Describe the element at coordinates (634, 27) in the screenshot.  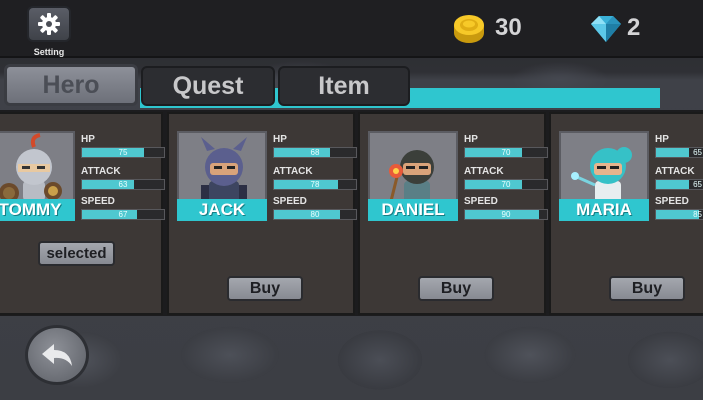
I see `gem-count: 2` at that location.